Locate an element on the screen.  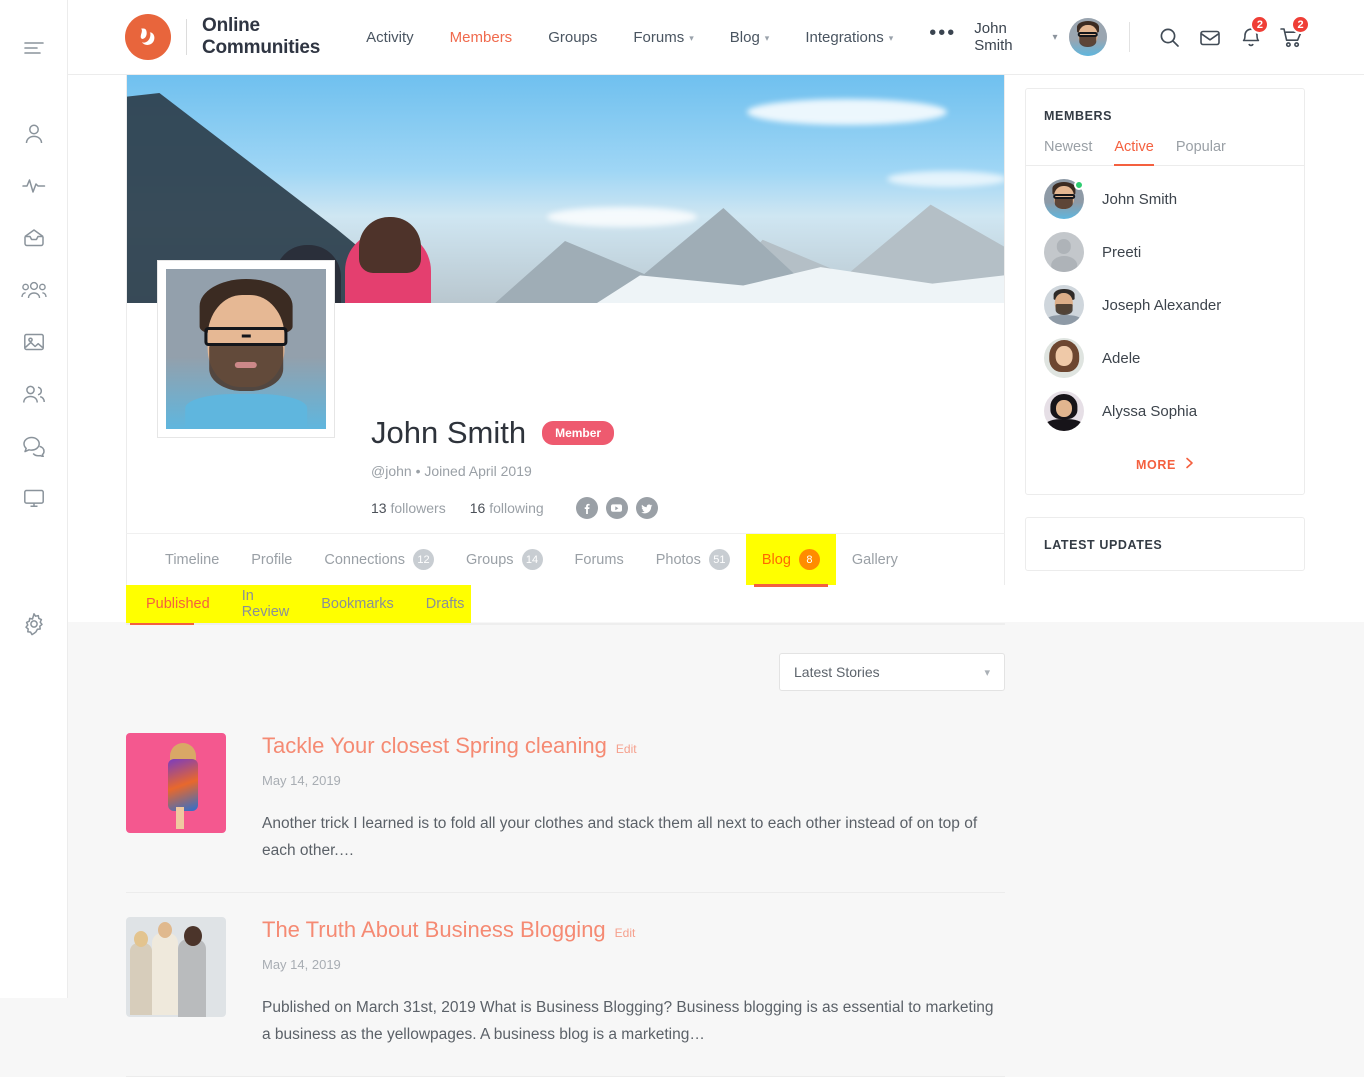
list-item: Alyssa Sophia is located at coordinates (1165, 404).